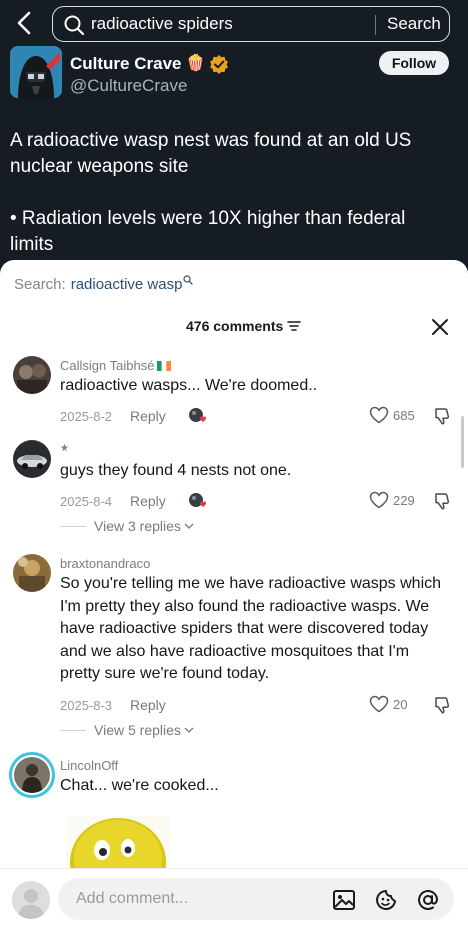 This screenshot has height=950, width=468. Describe the element at coordinates (235, 326) in the screenshot. I see `comments-count: 476 comments` at that location.